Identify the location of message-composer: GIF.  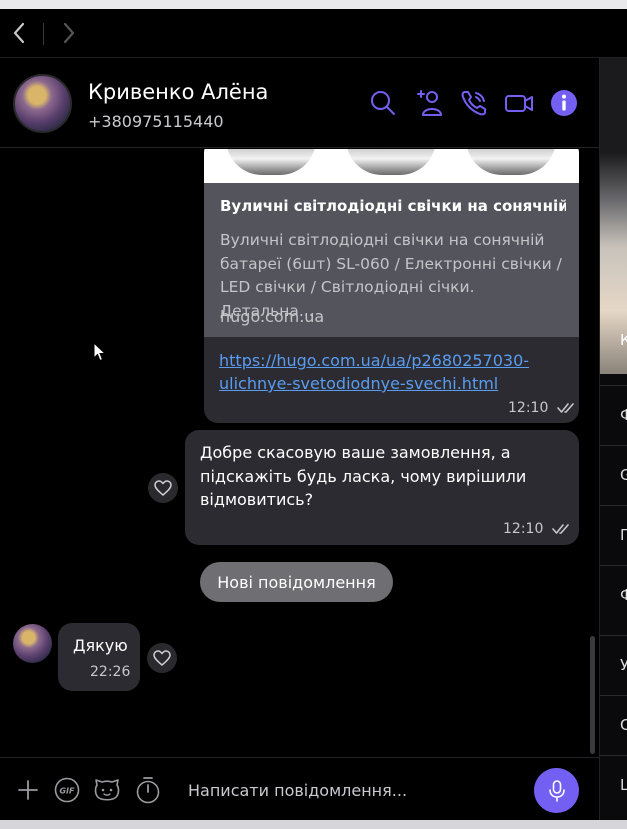
(299, 788).